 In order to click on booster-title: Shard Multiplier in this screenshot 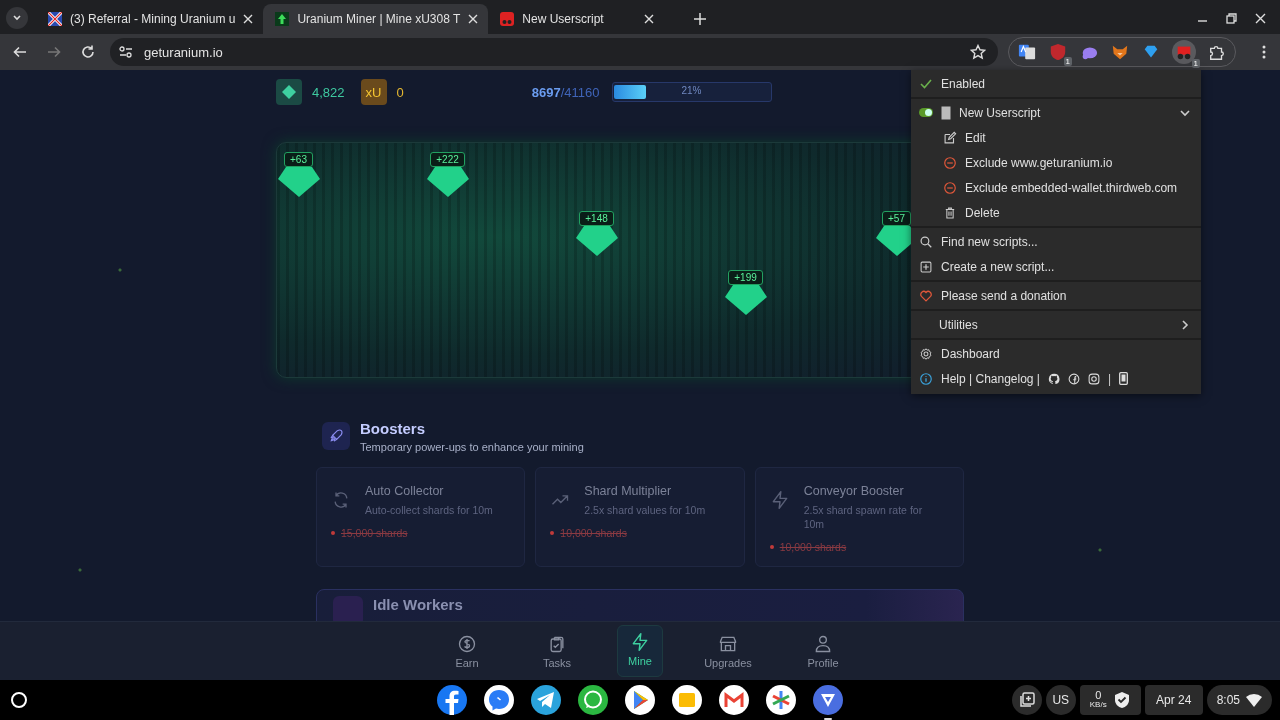, I will do `click(628, 491)`.